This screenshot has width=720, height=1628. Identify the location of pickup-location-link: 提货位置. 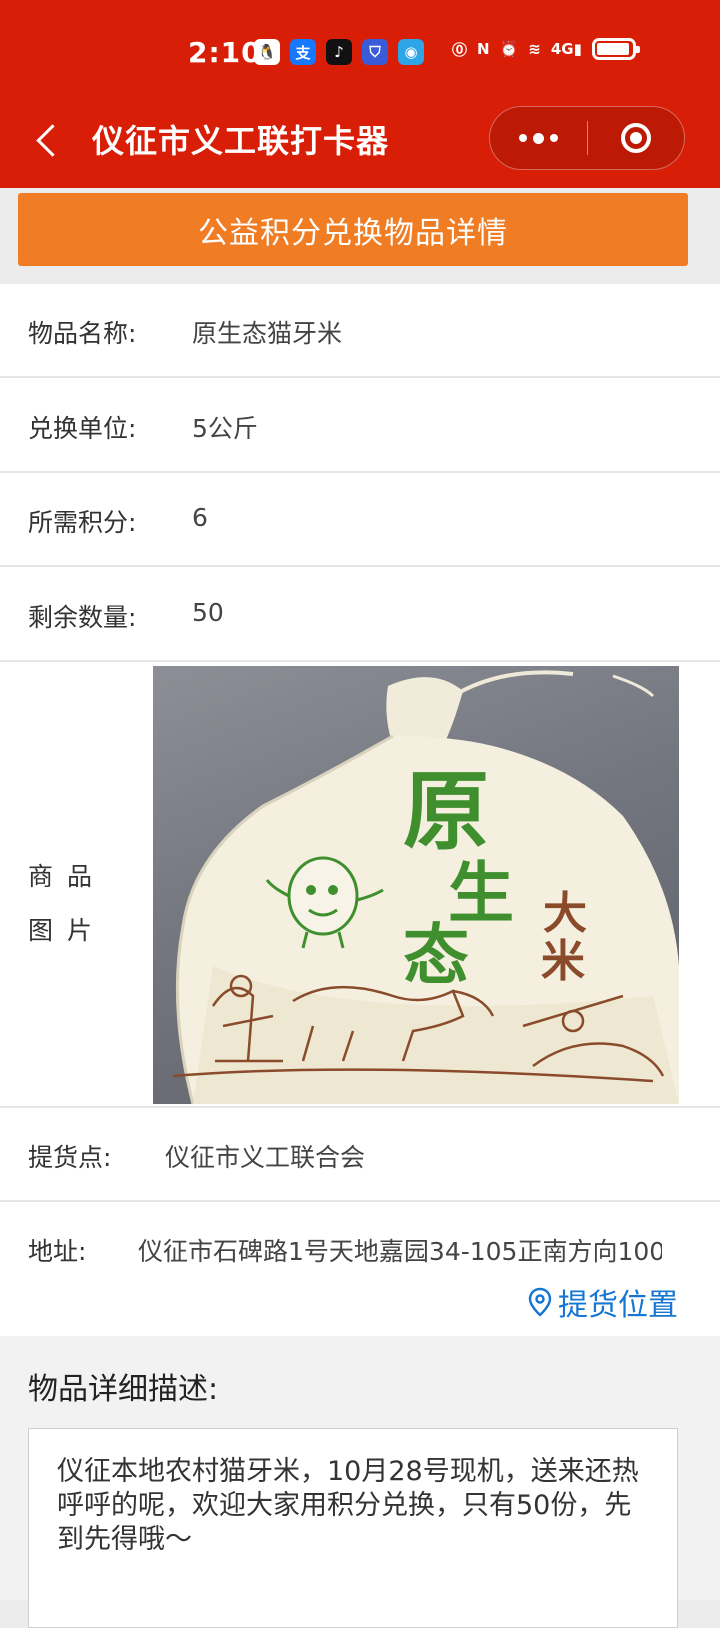
(603, 1302).